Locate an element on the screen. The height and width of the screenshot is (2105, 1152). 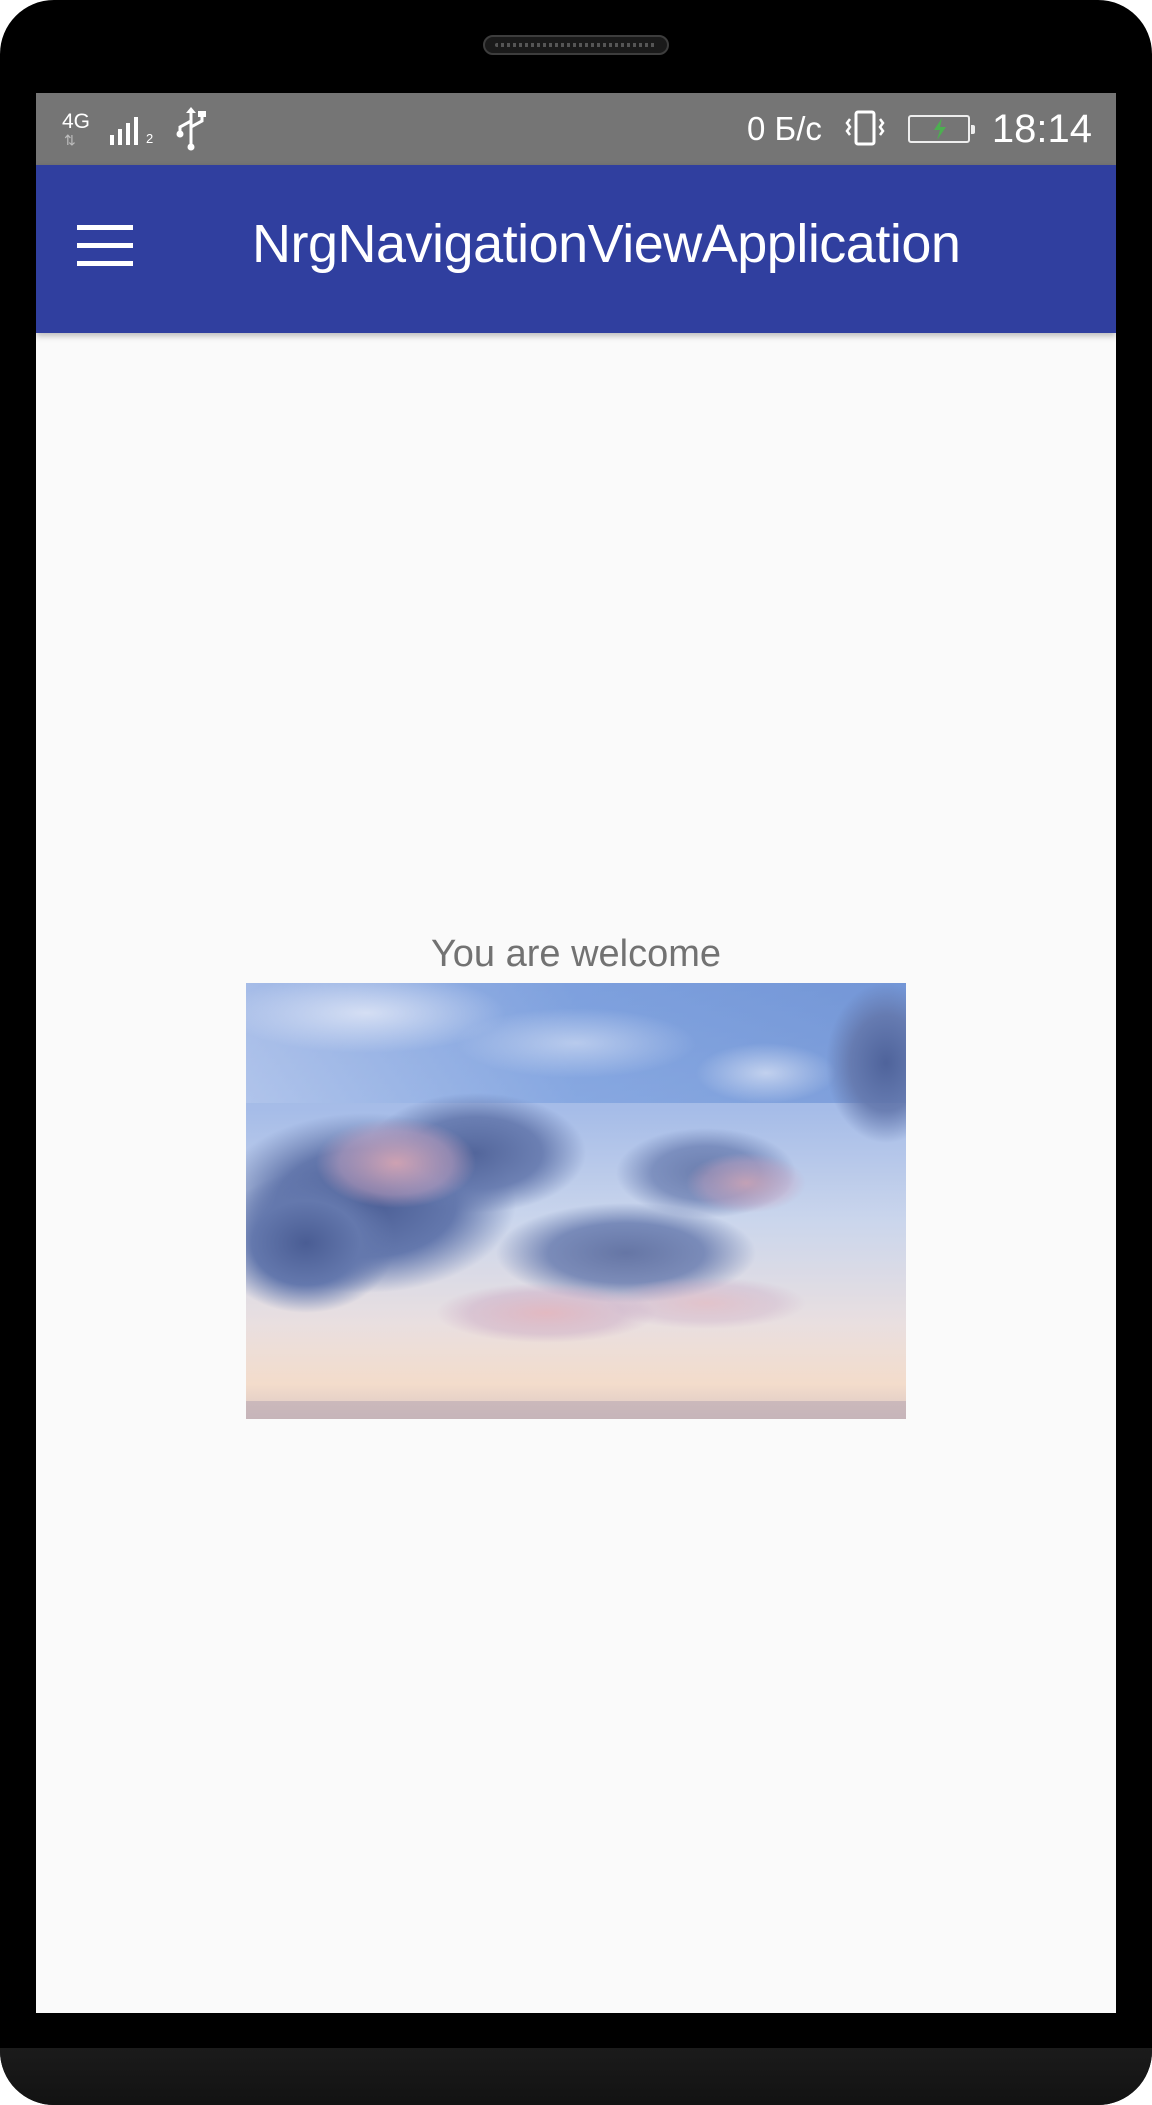
data-arrows-icon: ⇅ is located at coordinates (70, 140).